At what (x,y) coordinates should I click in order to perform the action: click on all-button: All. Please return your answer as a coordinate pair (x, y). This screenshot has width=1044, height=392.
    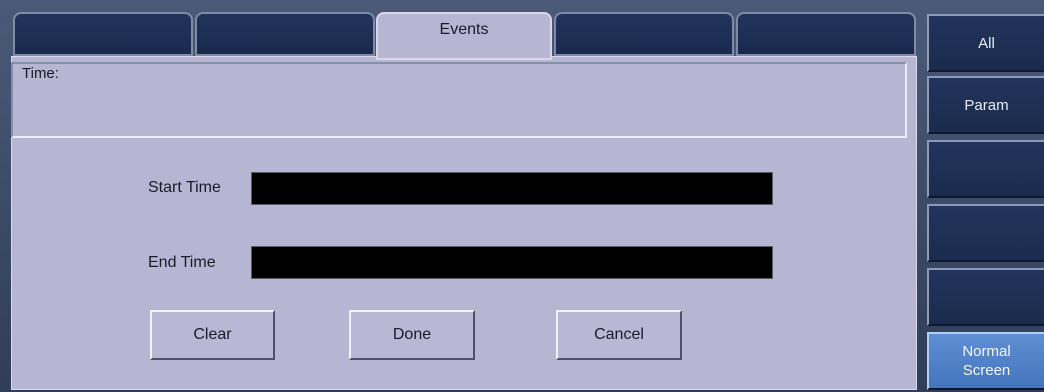
    Looking at the image, I should click on (985, 43).